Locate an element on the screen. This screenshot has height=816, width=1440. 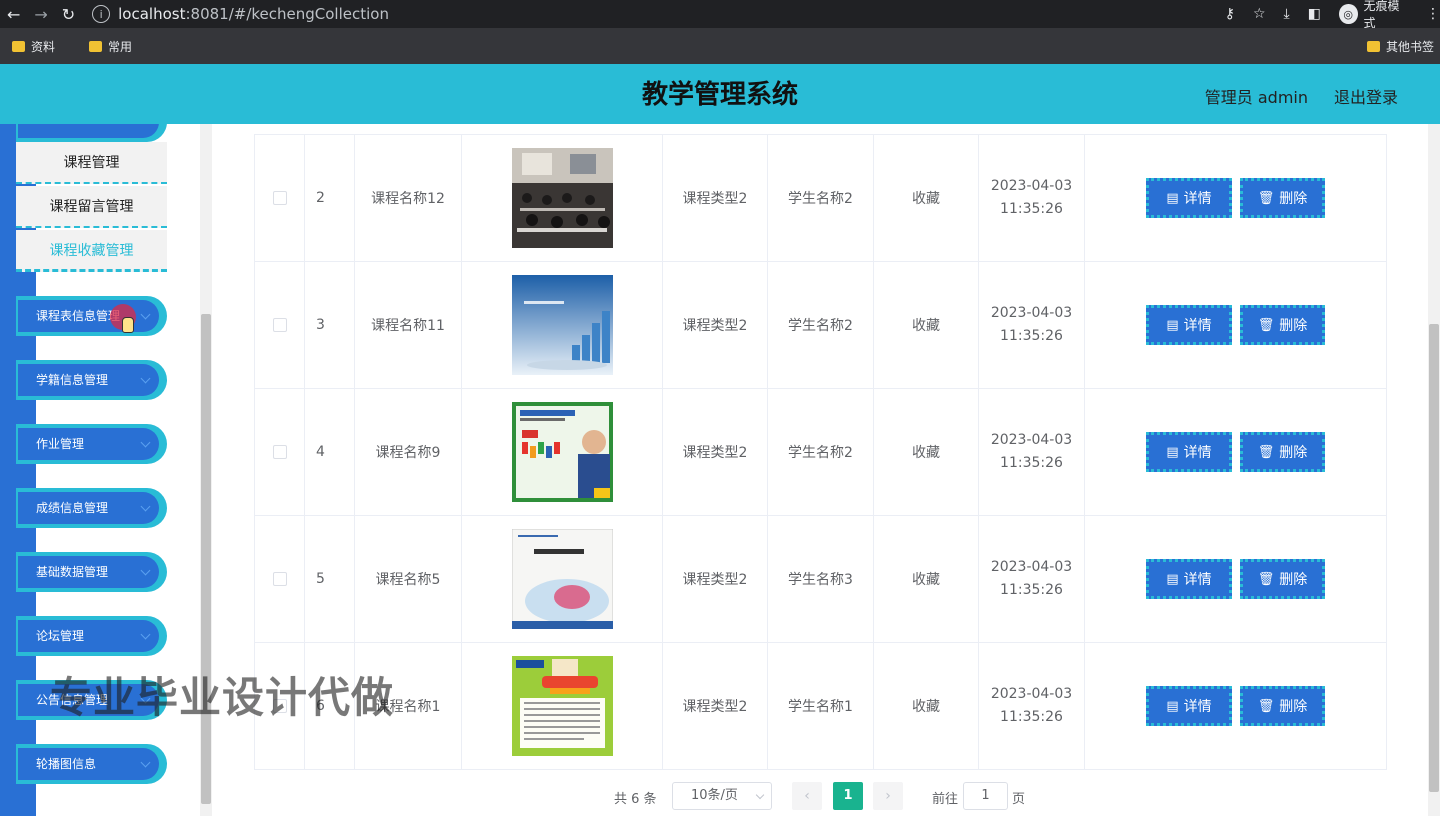
goto-label: 前往 is located at coordinates (945, 799).